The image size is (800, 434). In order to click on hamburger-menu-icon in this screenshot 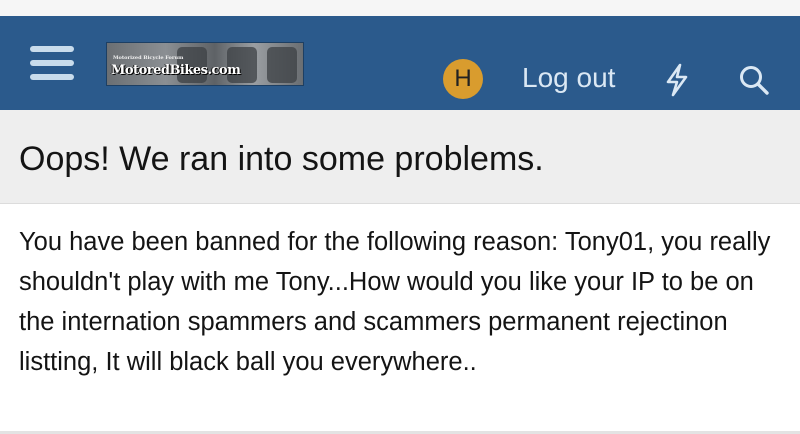, I will do `click(52, 63)`.